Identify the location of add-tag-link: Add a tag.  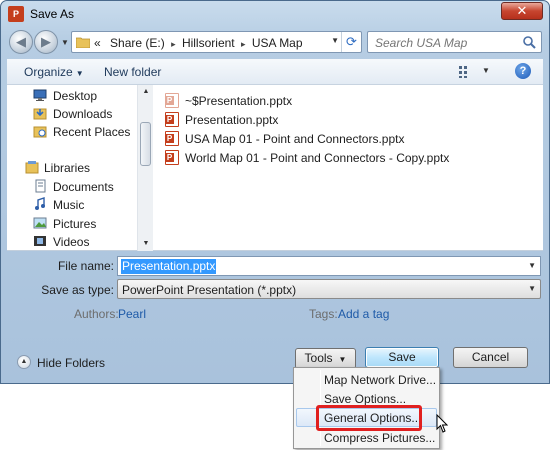
(363, 314).